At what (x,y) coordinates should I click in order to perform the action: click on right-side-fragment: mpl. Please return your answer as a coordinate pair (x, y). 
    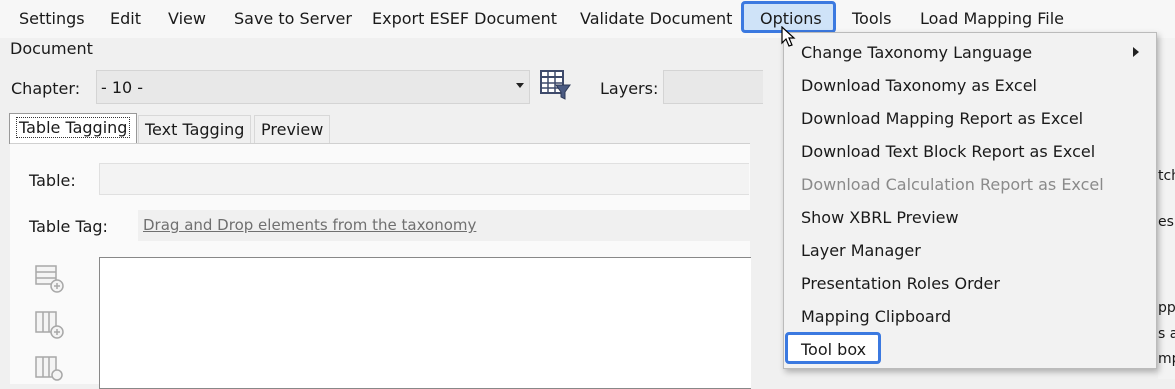
    Looking at the image, I should click on (1166, 359).